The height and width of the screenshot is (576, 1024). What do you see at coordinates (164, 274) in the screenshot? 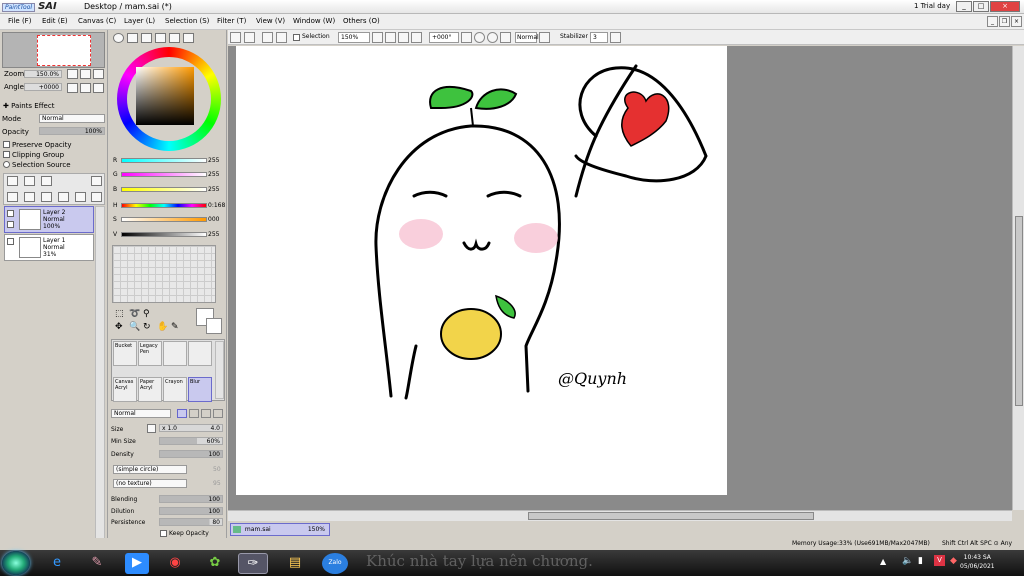
I see `color-swatch-grid` at bounding box center [164, 274].